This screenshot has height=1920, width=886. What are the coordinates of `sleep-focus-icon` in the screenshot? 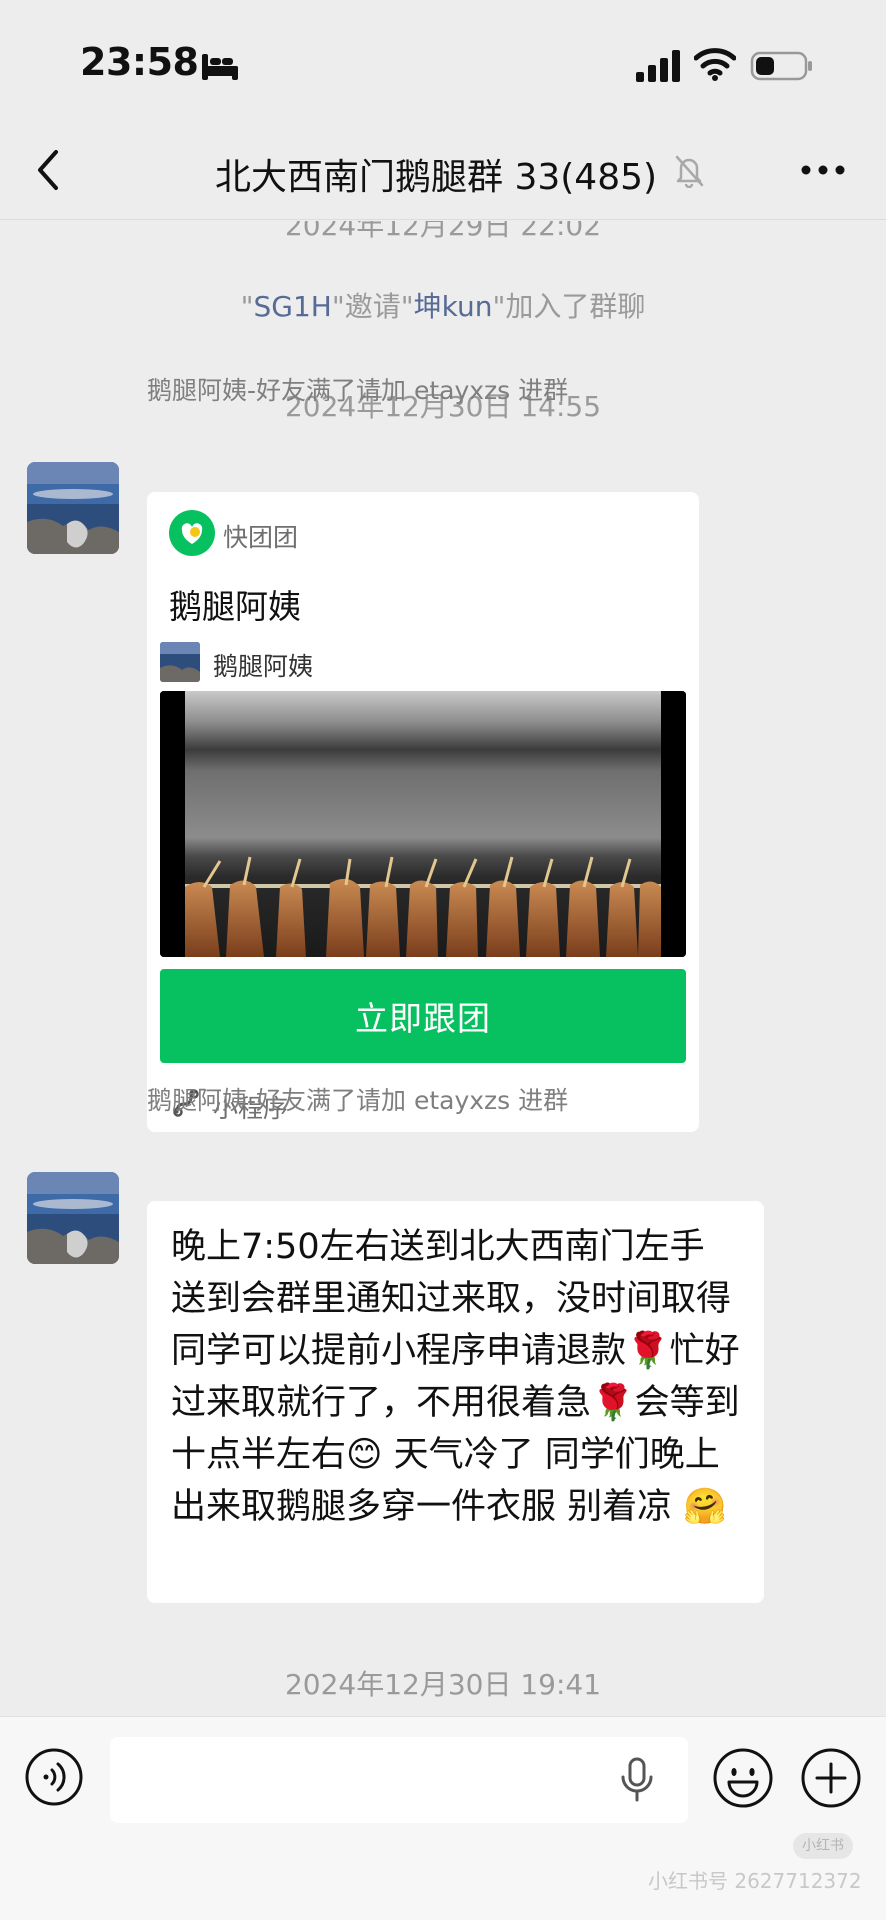 It's located at (220, 67).